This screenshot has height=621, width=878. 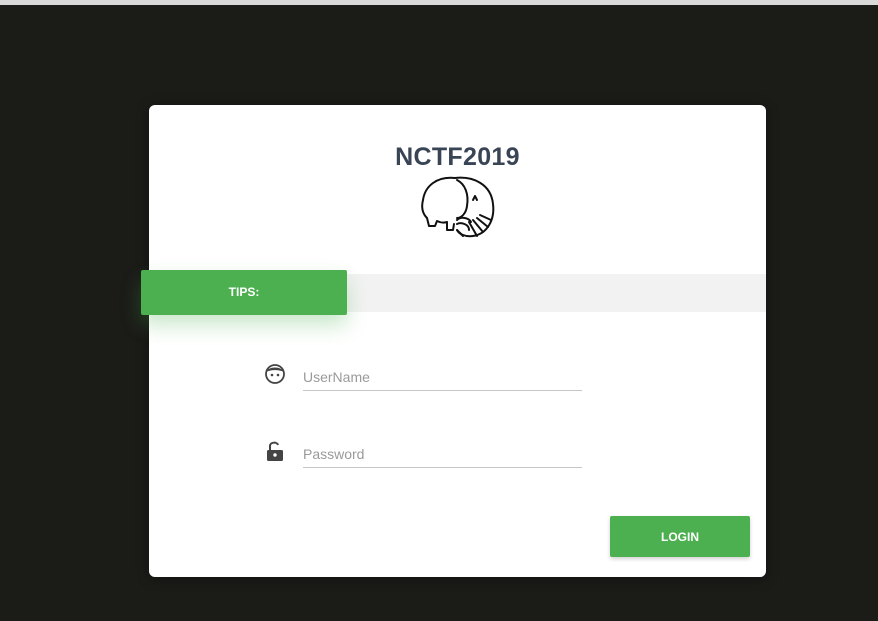 I want to click on page-title: NCTF2019, so click(x=457, y=157).